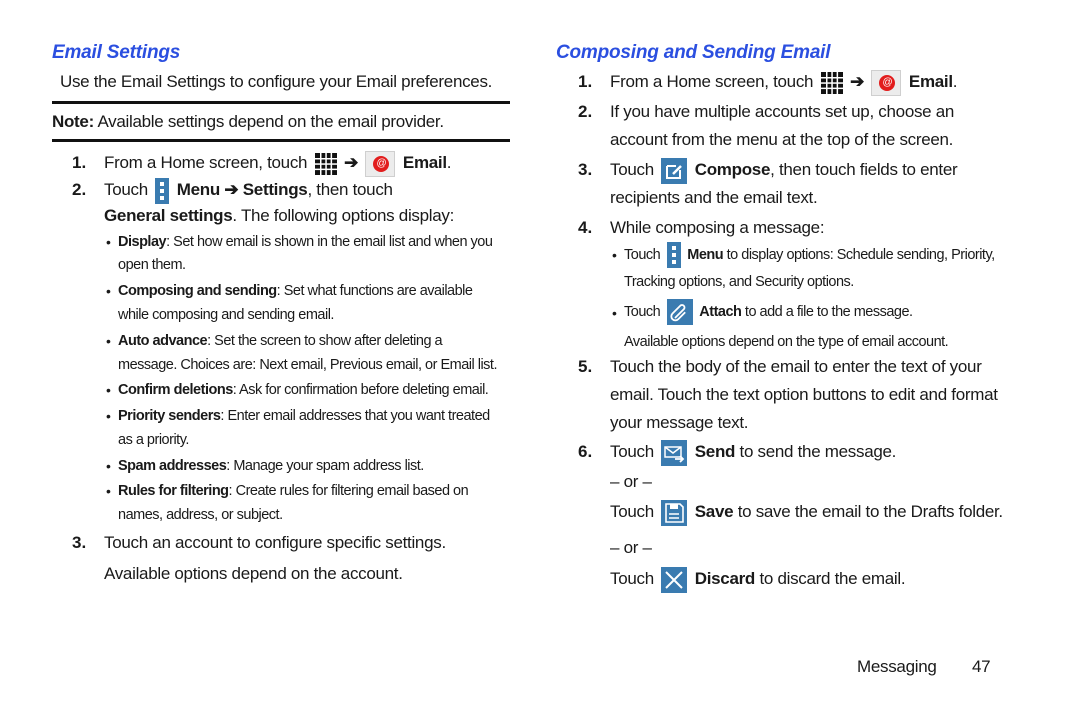 This screenshot has height=720, width=1080. What do you see at coordinates (715, 451) in the screenshot?
I see `send-label: Send` at bounding box center [715, 451].